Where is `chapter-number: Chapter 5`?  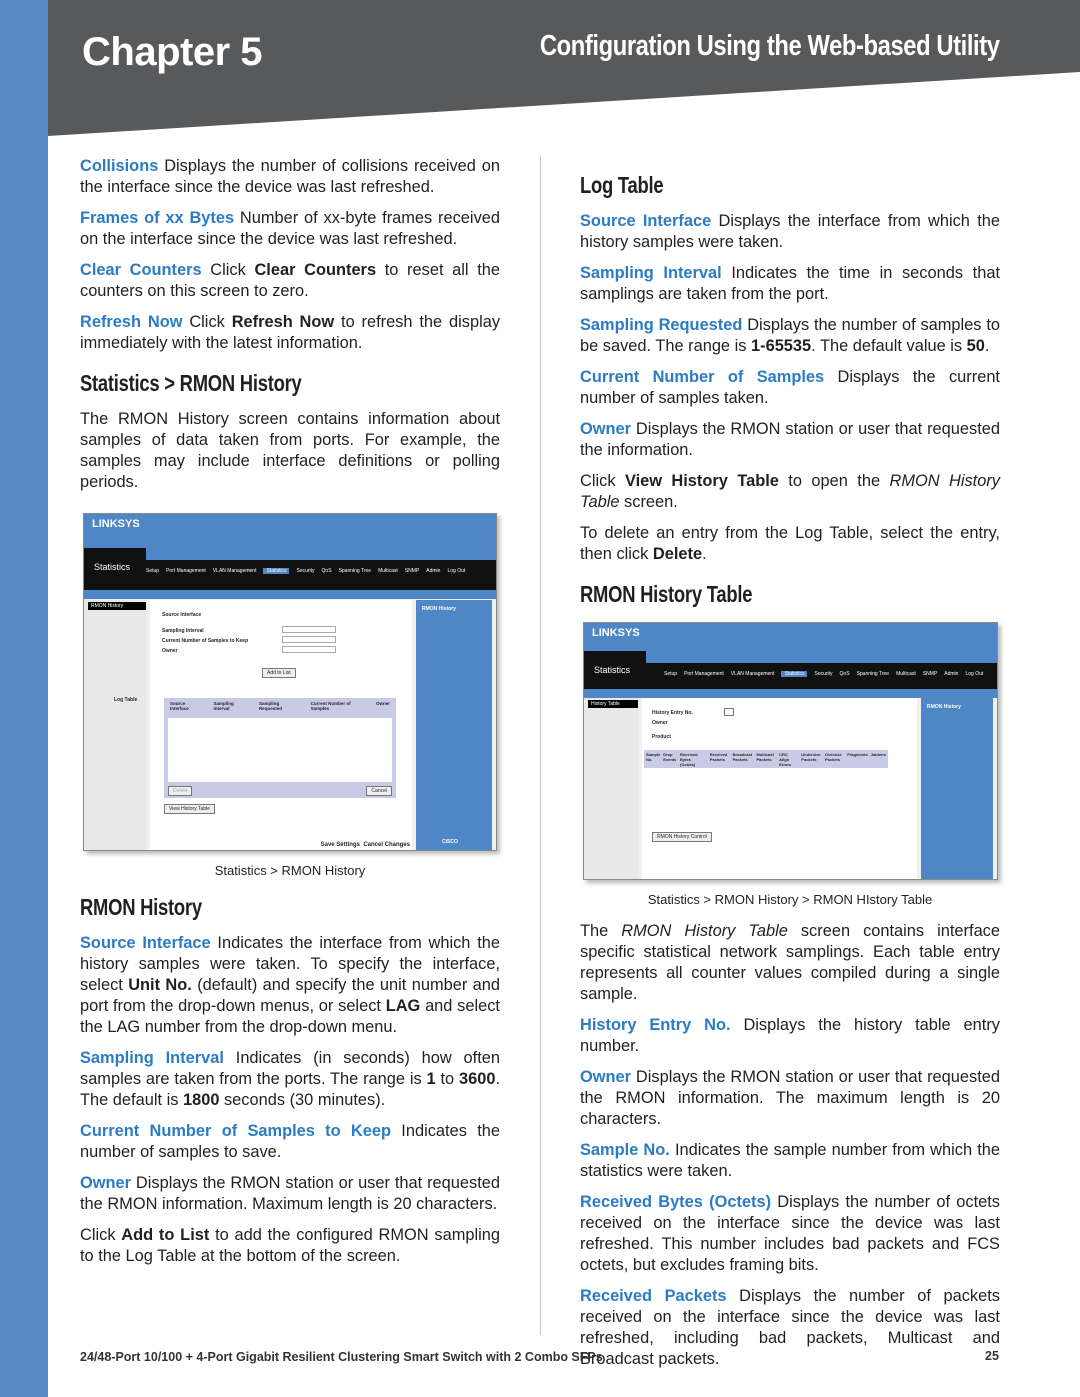
chapter-number: Chapter 5 is located at coordinates (172, 52).